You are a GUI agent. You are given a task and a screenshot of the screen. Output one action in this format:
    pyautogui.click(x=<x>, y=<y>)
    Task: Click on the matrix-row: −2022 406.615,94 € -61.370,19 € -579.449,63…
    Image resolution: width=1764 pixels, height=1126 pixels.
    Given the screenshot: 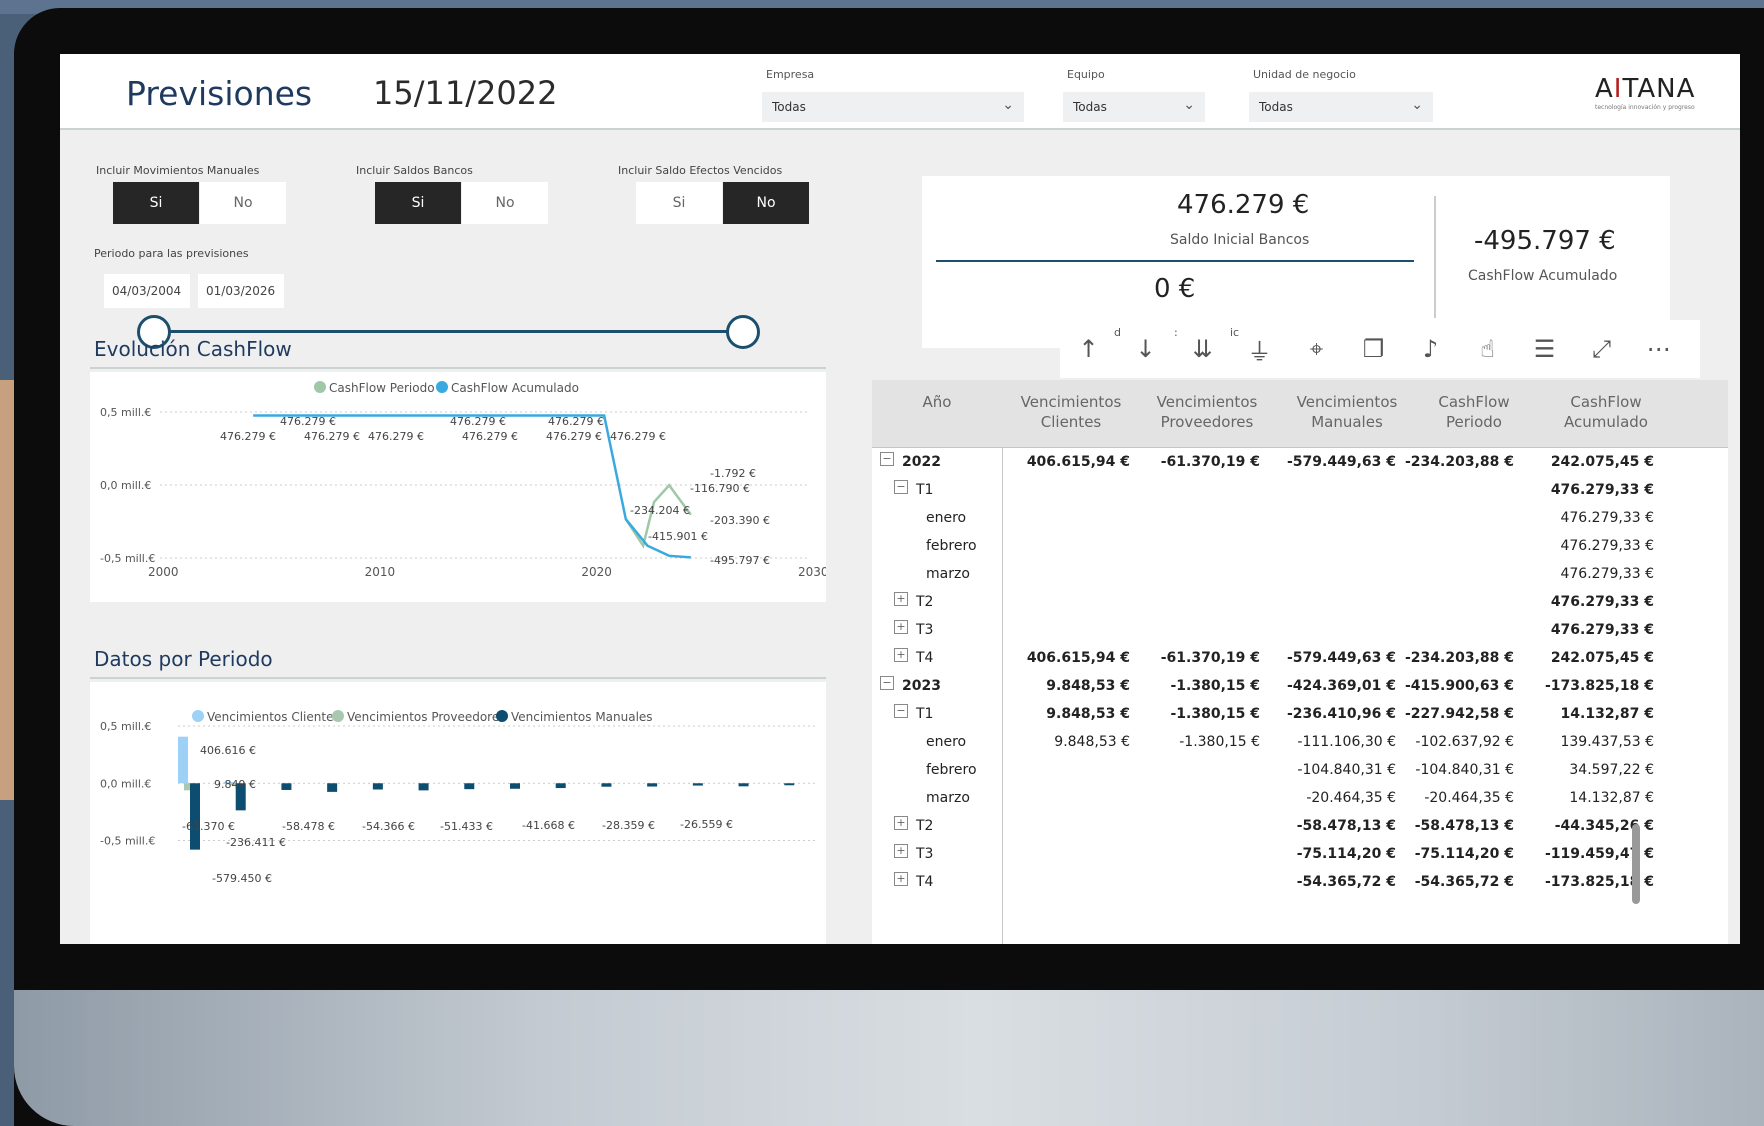 What is the action you would take?
    pyautogui.click(x=1300, y=462)
    